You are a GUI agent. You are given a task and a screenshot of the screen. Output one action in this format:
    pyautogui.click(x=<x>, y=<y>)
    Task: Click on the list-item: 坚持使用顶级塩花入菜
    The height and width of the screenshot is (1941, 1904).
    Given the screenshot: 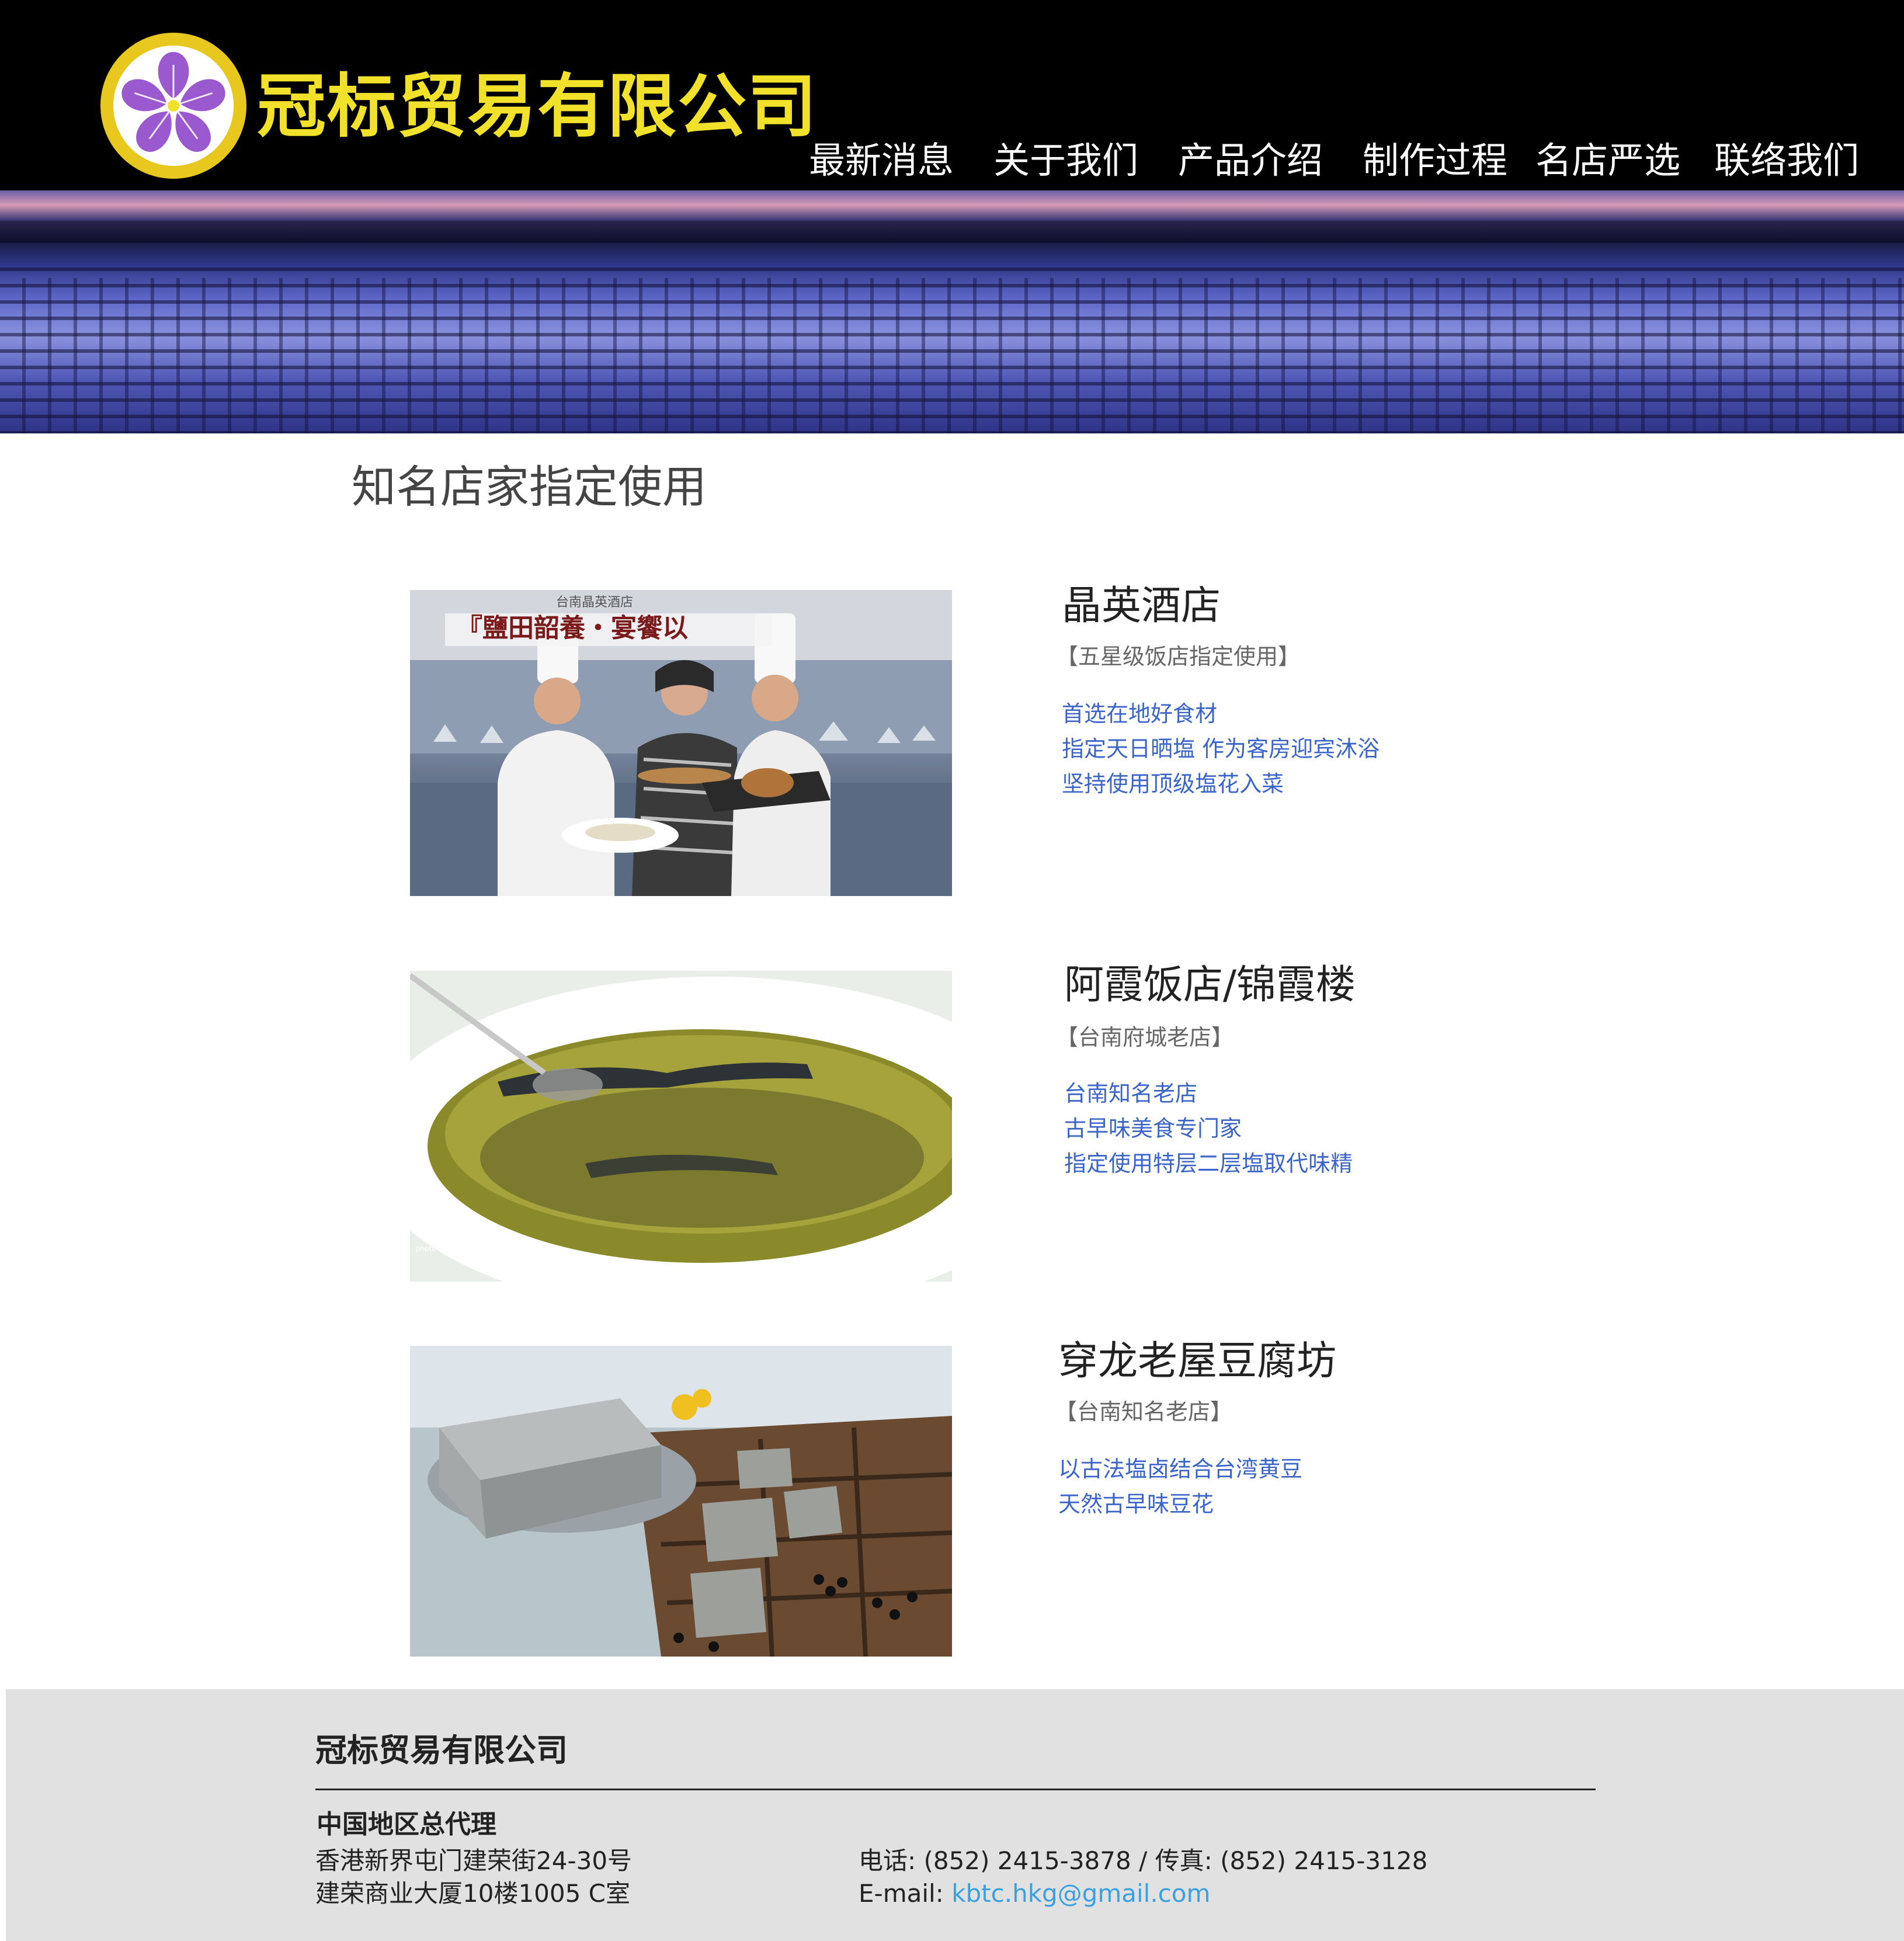 What is the action you would take?
    pyautogui.click(x=1221, y=784)
    